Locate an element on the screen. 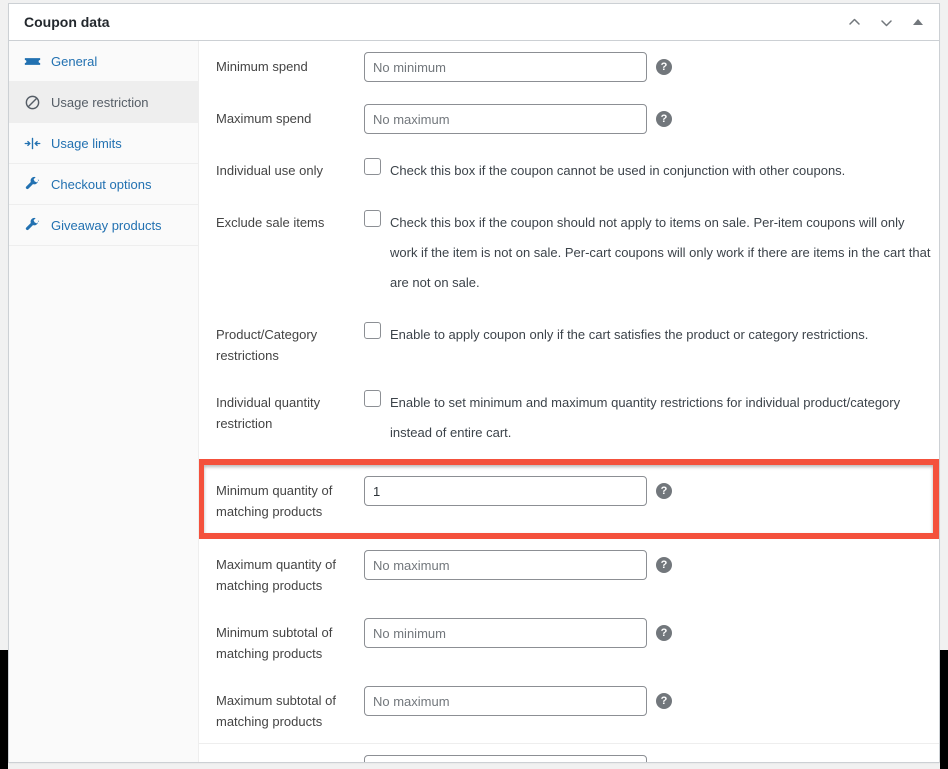 Image resolution: width=948 pixels, height=769 pixels. field-label: Minimum spend is located at coordinates (262, 66).